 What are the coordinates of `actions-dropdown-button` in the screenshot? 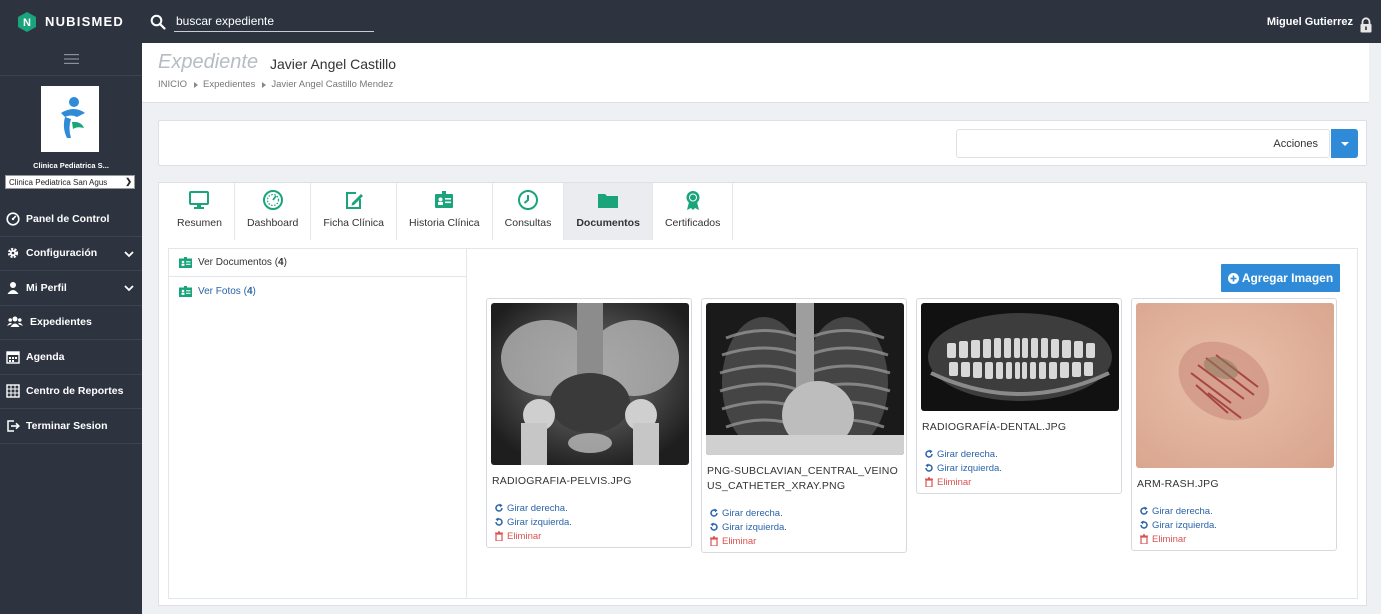 It's located at (1344, 143).